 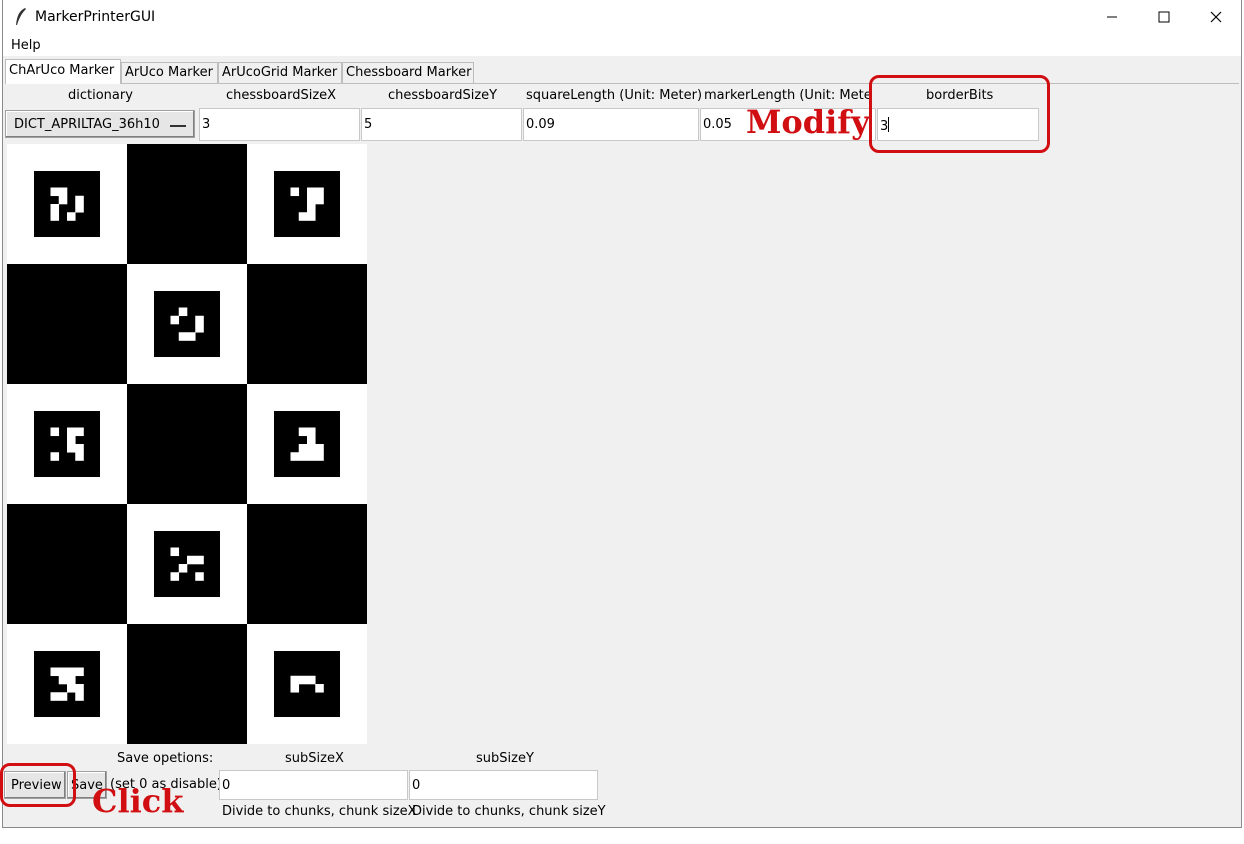 I want to click on modify-highlight-box, so click(x=959, y=114).